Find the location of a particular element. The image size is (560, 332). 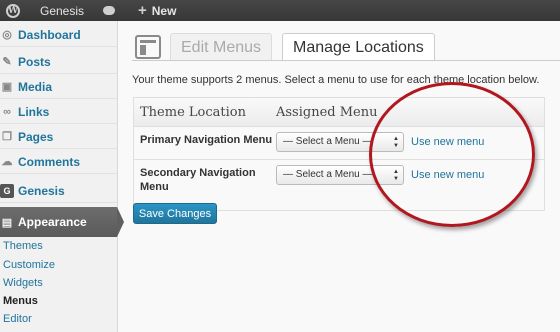

submenu-item-themes: Themes is located at coordinates (23, 246).